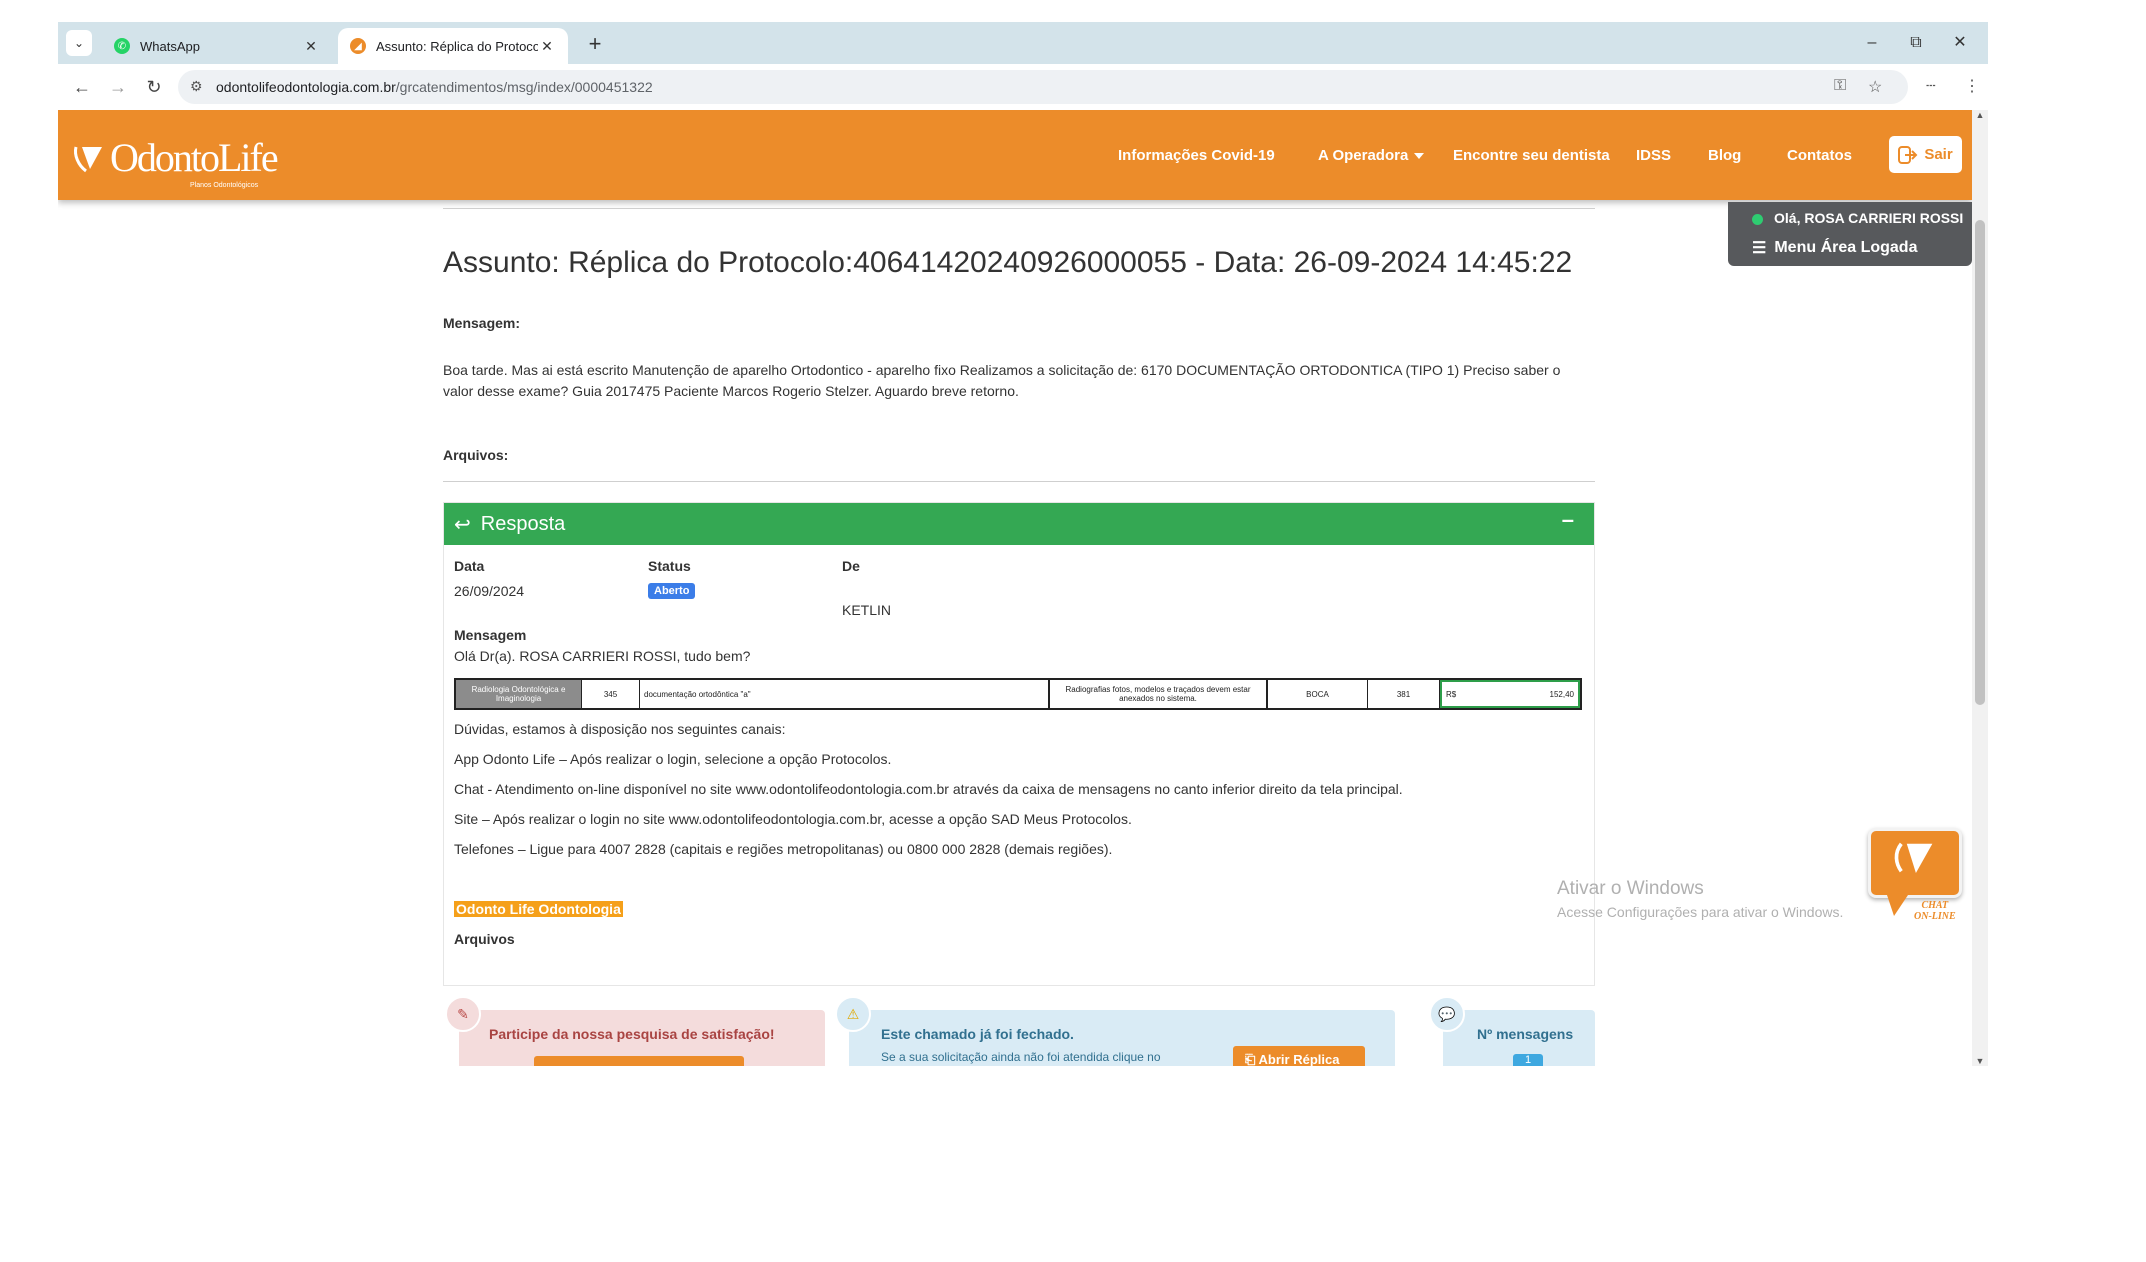 This screenshot has width=2146, height=1262. Describe the element at coordinates (1960, 43) in the screenshot. I see `window-close-button: ✕` at that location.